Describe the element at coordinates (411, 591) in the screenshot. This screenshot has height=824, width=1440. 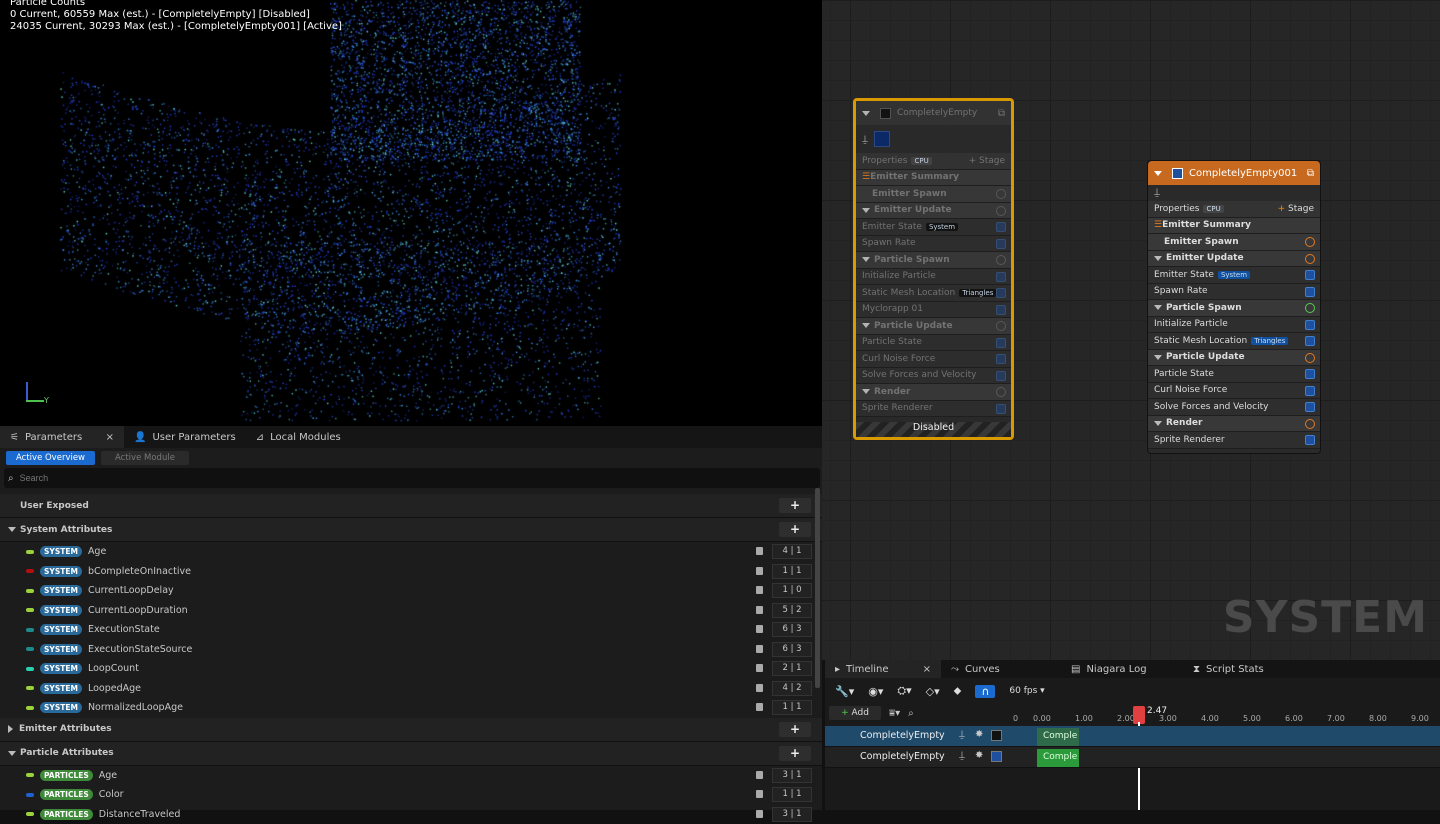
I see `attribute-row: SYSTEMCurrentLoopDelay1 | 0` at that location.